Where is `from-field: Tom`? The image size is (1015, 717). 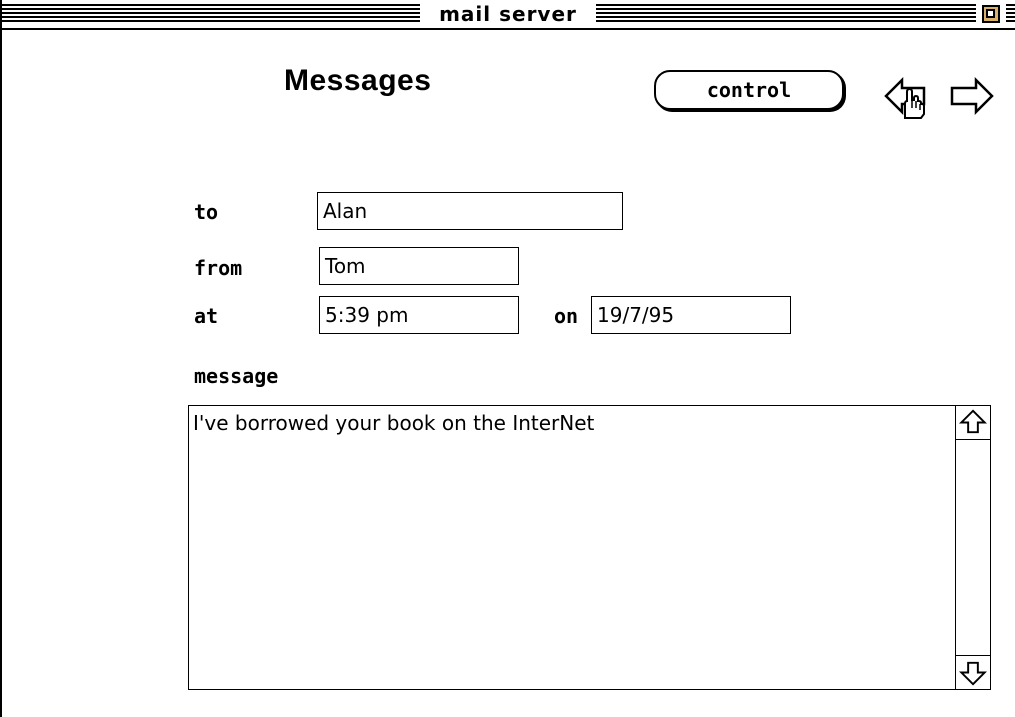 from-field: Tom is located at coordinates (419, 266).